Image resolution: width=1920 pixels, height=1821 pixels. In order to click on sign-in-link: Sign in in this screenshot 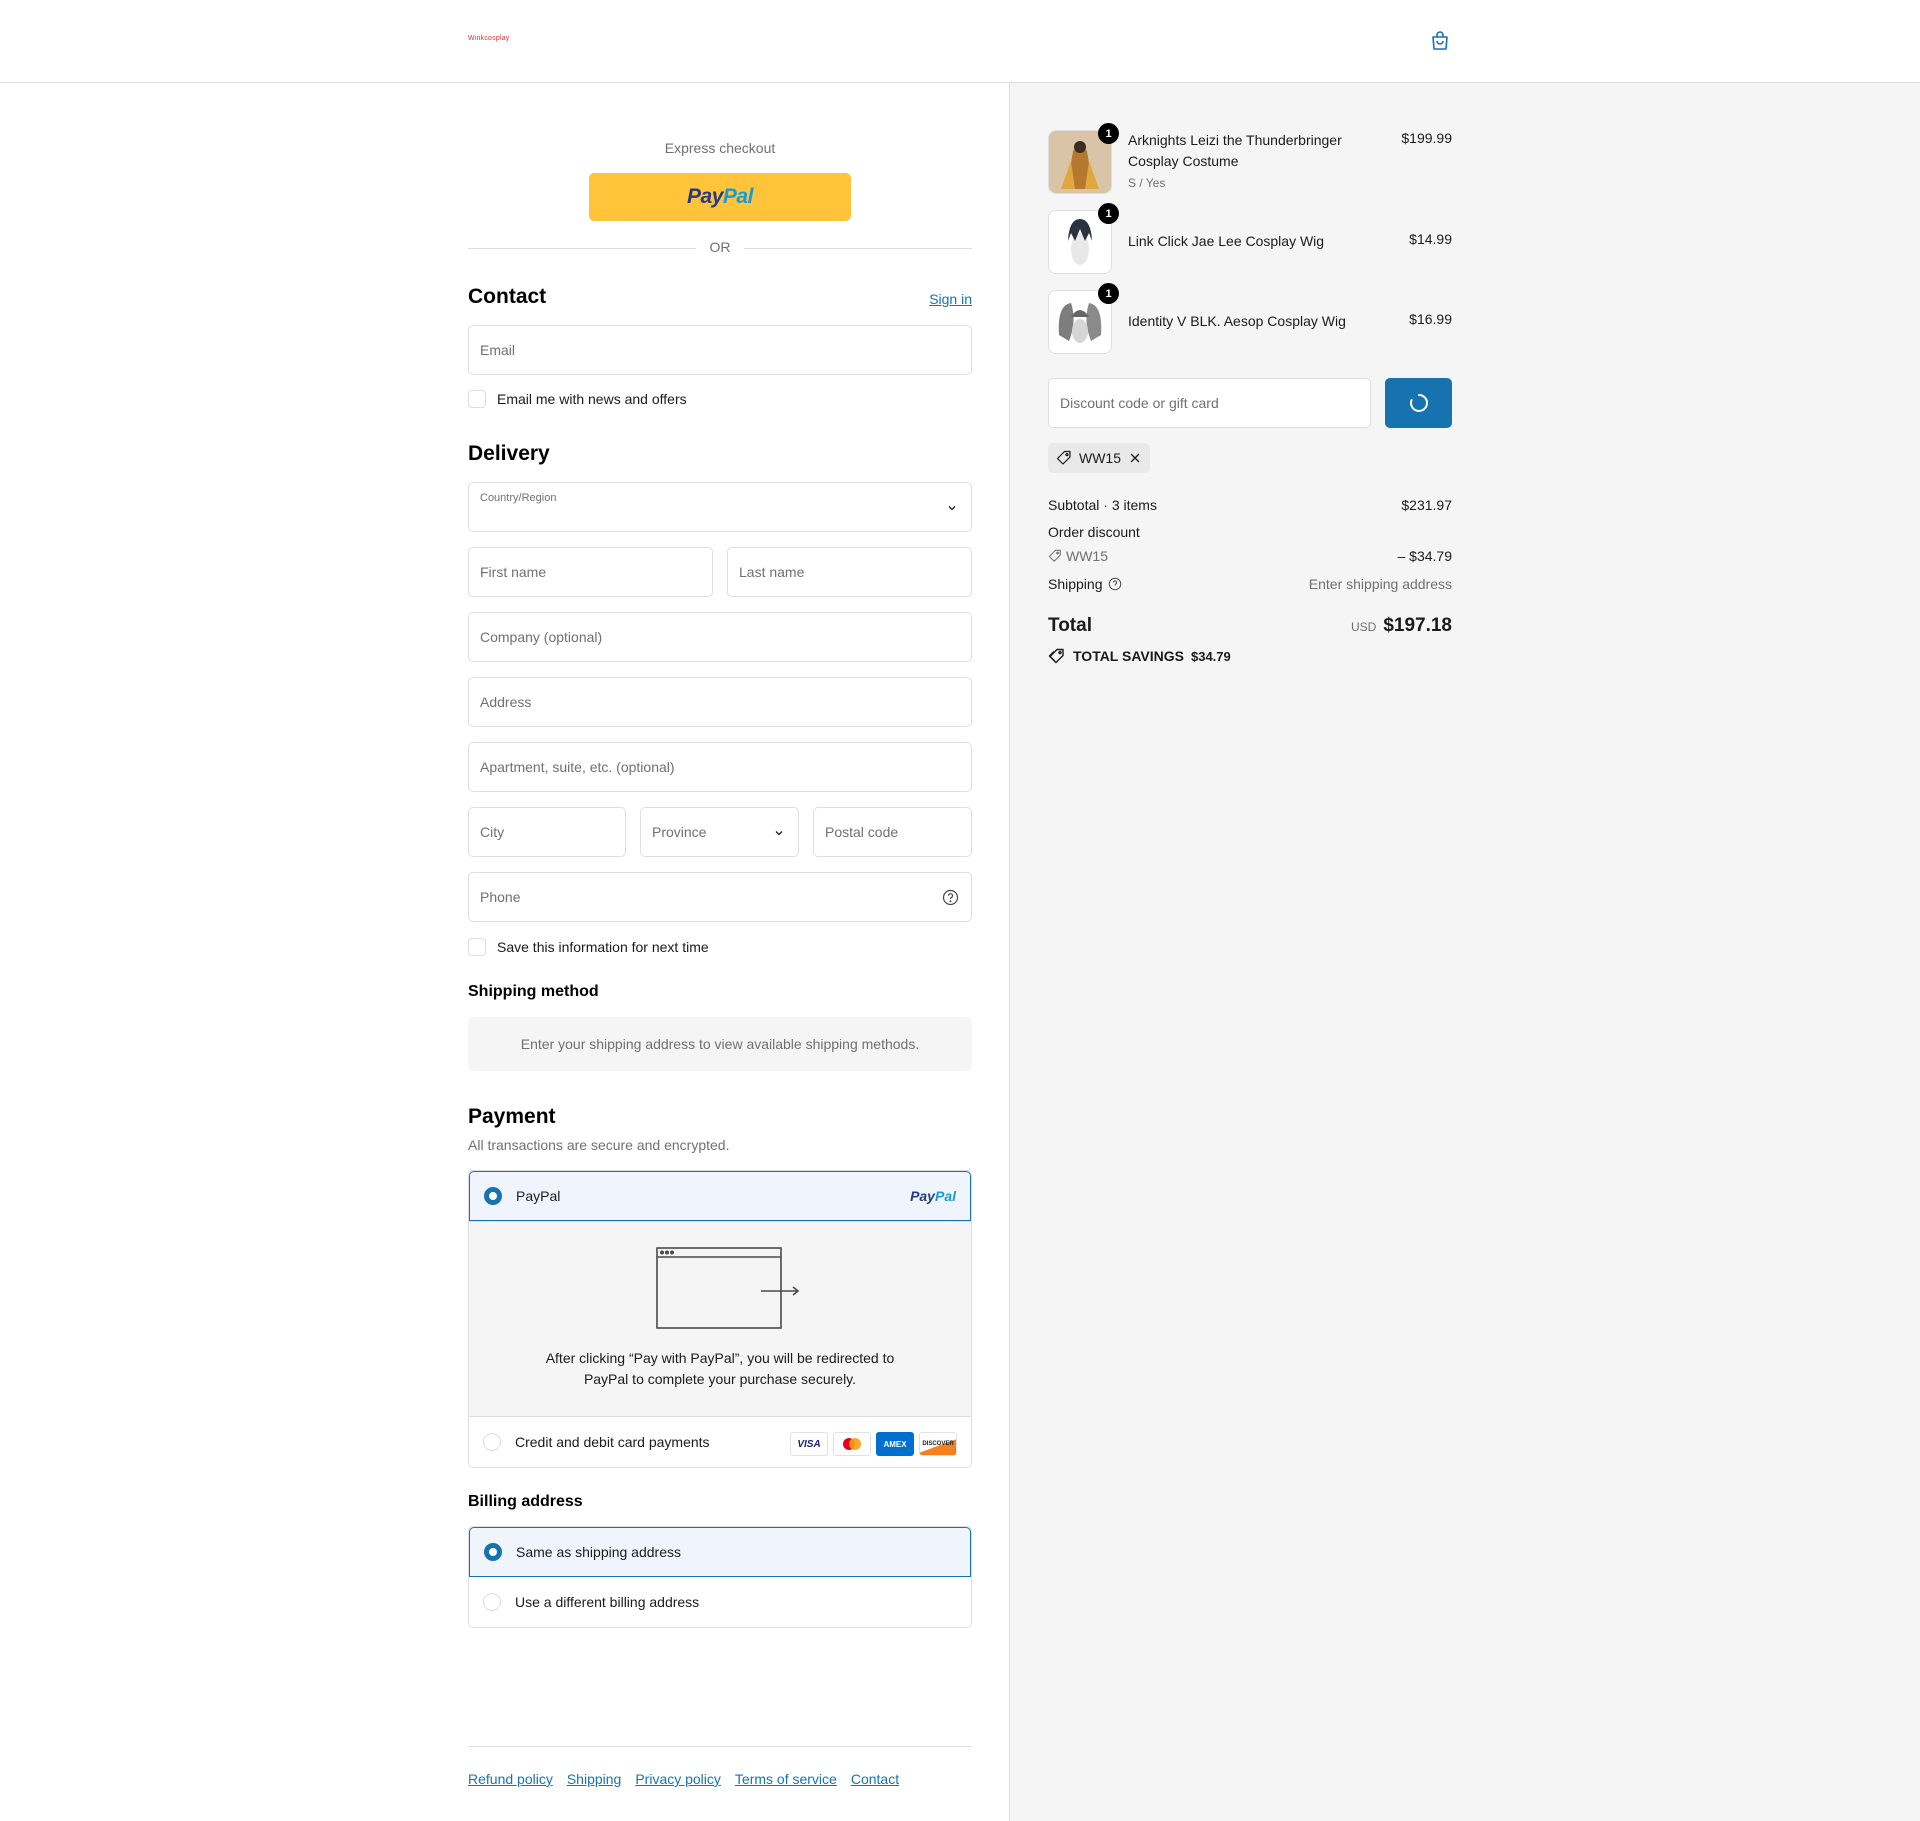, I will do `click(950, 299)`.